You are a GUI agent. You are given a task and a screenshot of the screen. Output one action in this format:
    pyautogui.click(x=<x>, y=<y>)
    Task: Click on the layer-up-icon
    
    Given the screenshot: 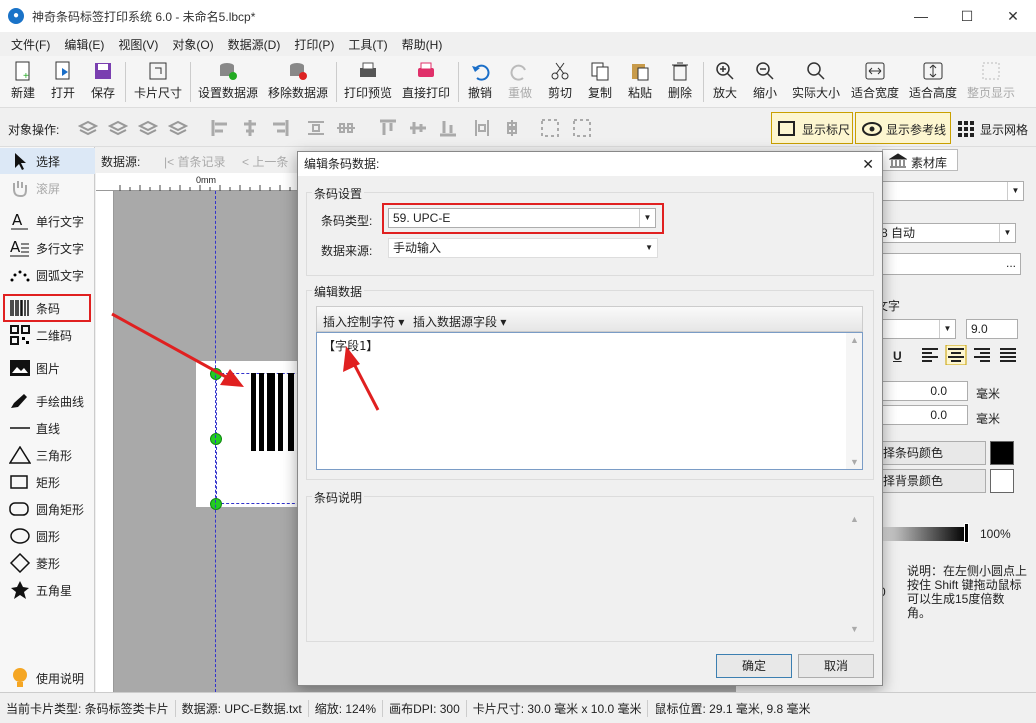 What is the action you would take?
    pyautogui.click(x=118, y=128)
    